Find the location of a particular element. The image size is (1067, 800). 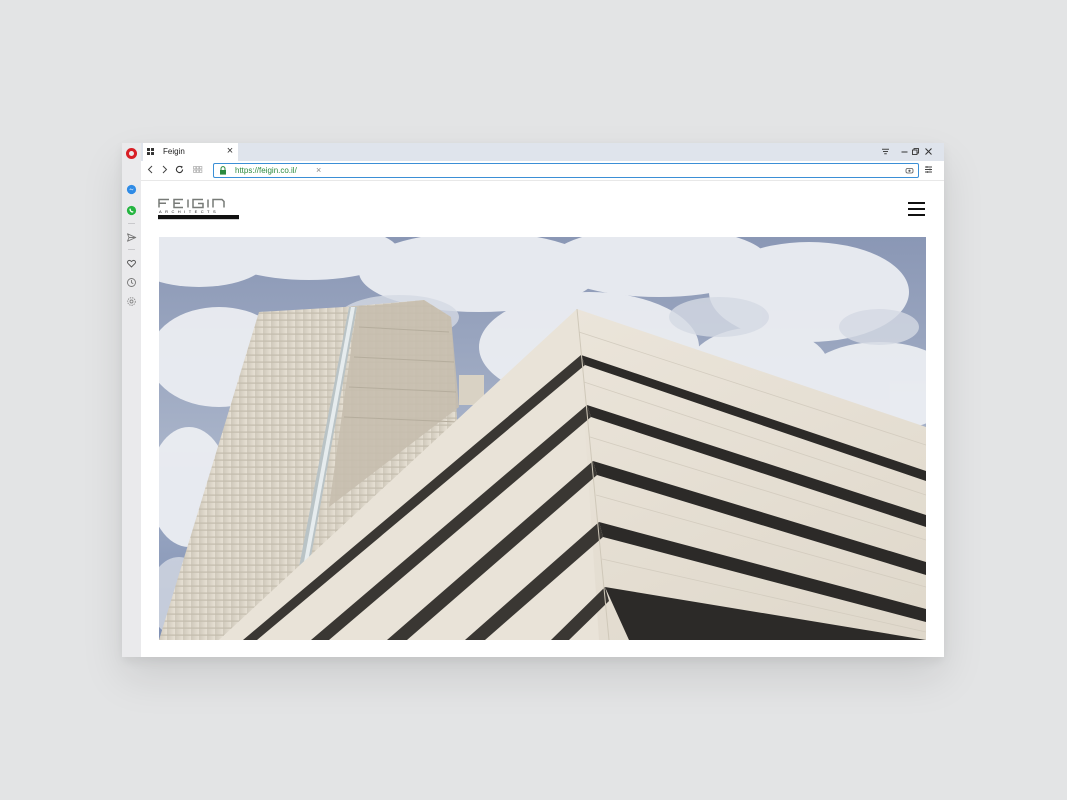

forward-icon is located at coordinates (164, 169).